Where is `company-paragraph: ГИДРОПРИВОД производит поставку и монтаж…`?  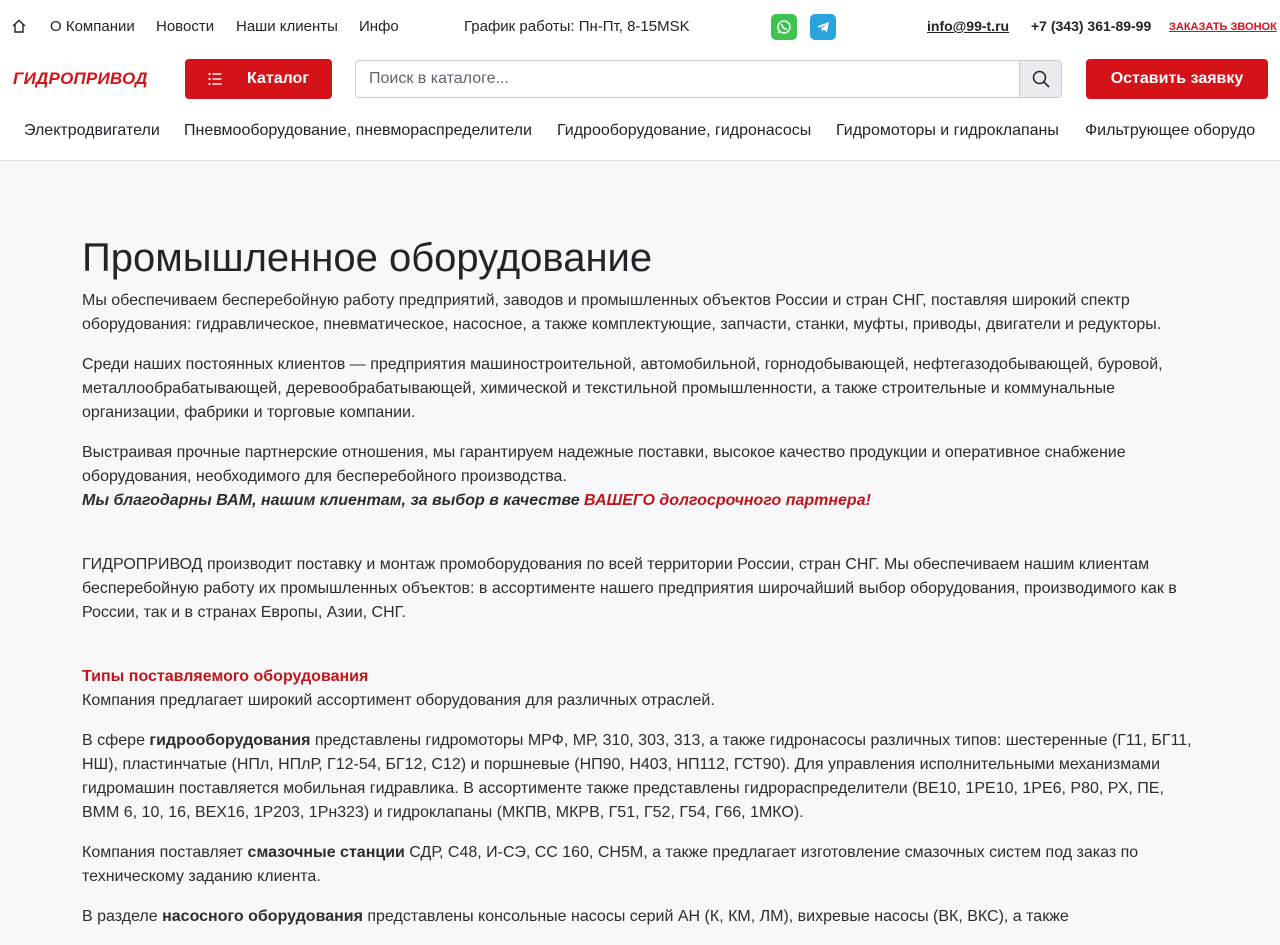
company-paragraph: ГИДРОПРИВОД производит поставку и монтаж… is located at coordinates (629, 588).